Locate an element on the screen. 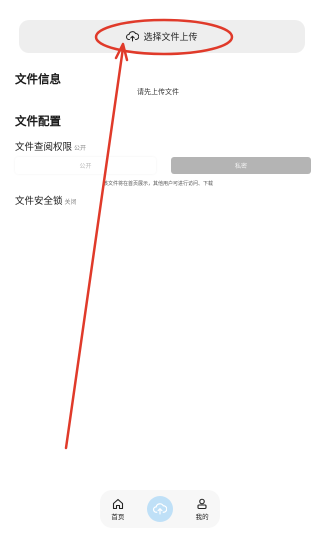  permission-option-private: 私密 is located at coordinates (241, 165).